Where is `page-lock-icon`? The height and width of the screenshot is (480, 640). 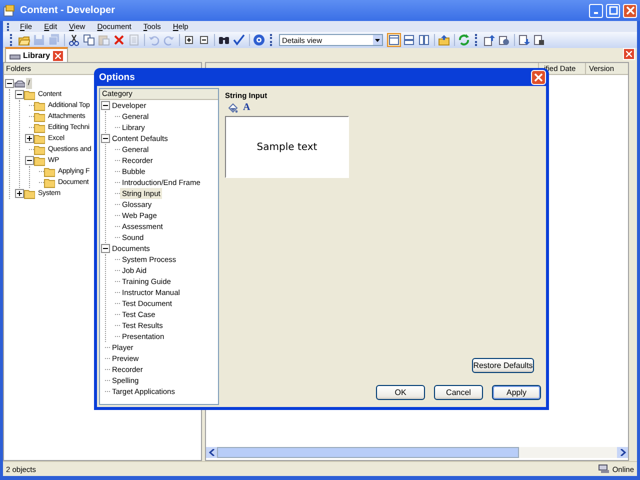 page-lock-icon is located at coordinates (539, 40).